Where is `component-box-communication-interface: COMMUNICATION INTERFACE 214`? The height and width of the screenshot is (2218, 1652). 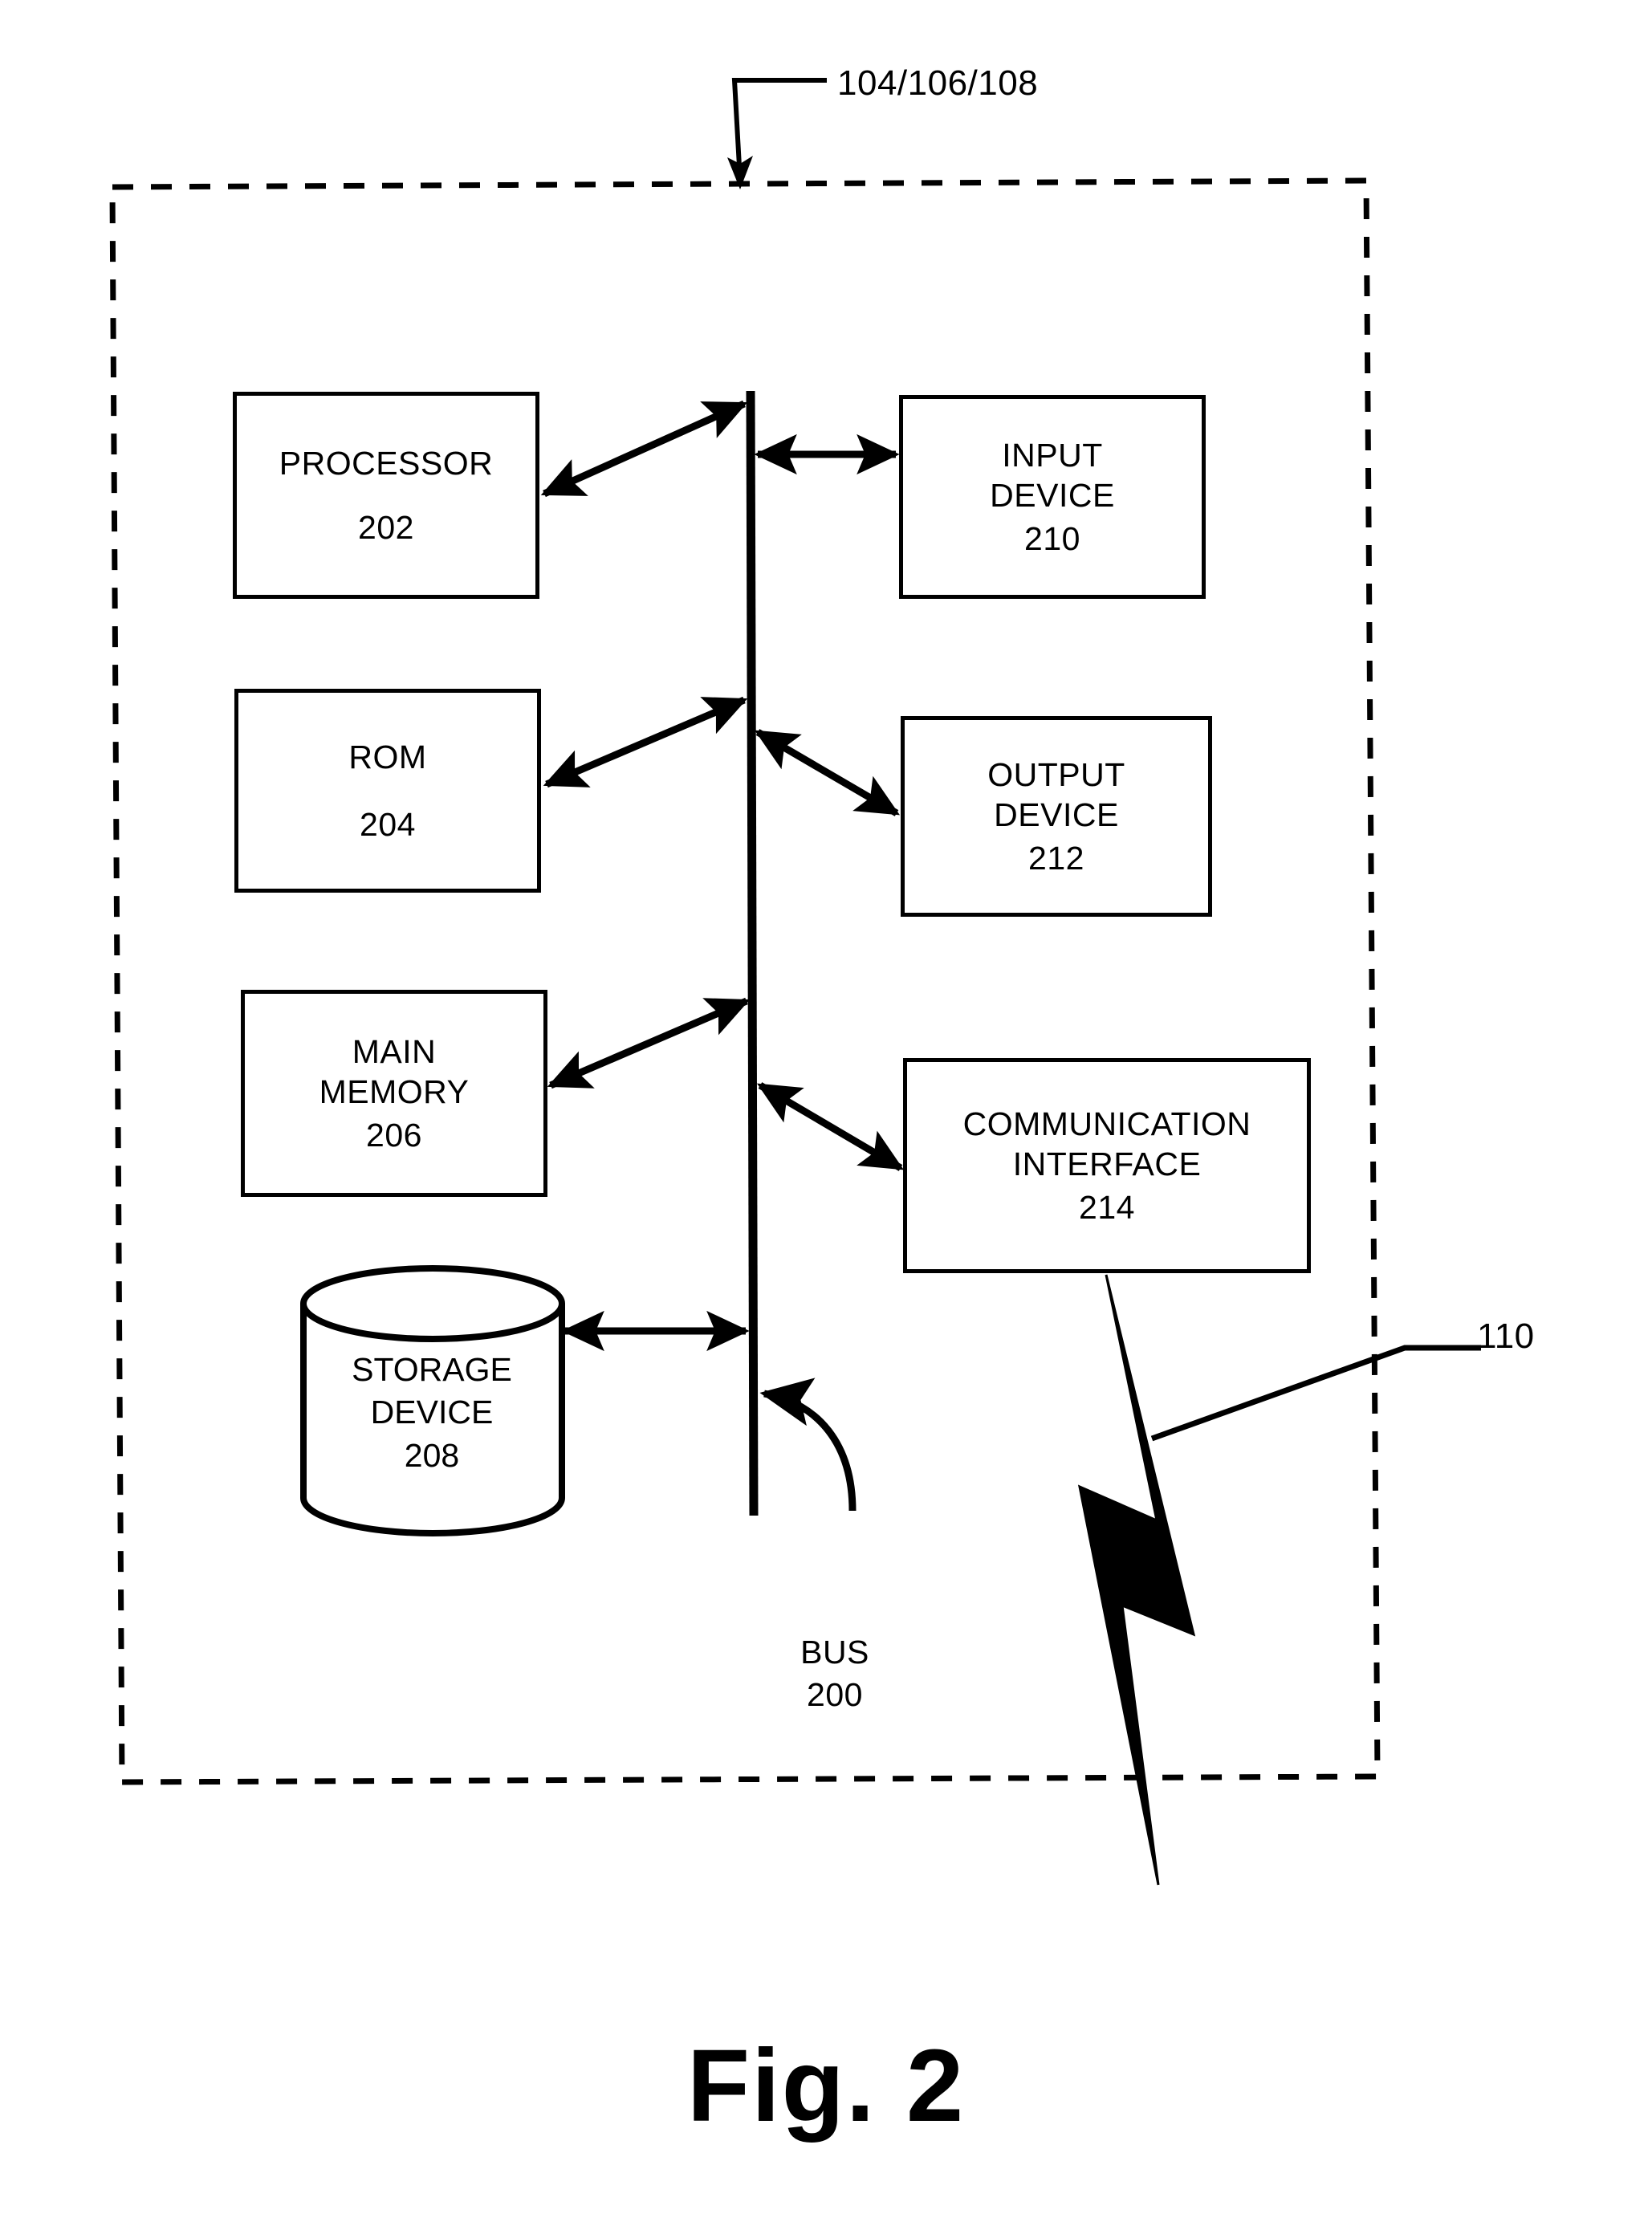
component-box-communication-interface: COMMUNICATION INTERFACE 214 is located at coordinates (1107, 1166).